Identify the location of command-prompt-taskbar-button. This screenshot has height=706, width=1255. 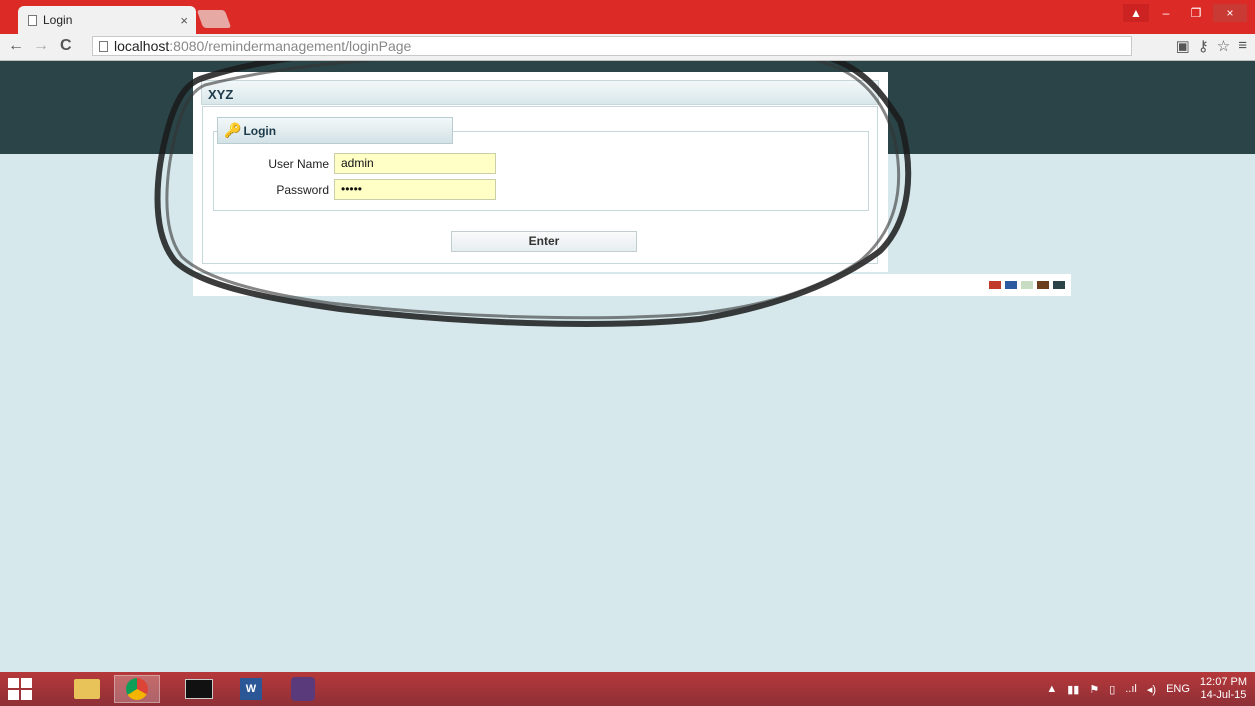
(199, 689).